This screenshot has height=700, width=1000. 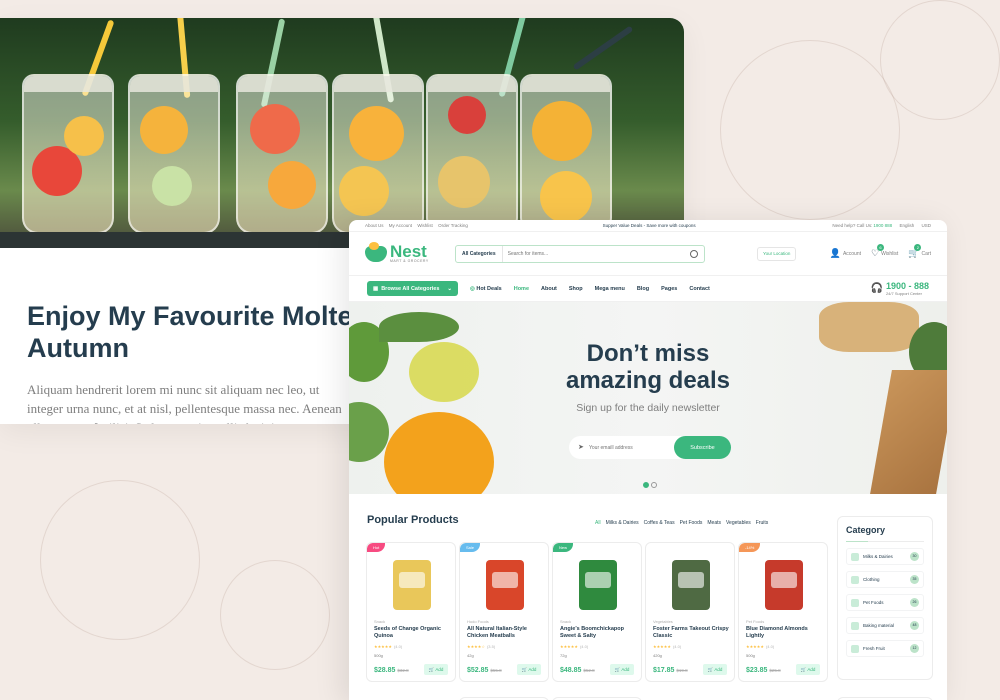 What do you see at coordinates (657, 655) in the screenshot?
I see `product-weight: 420g` at bounding box center [657, 655].